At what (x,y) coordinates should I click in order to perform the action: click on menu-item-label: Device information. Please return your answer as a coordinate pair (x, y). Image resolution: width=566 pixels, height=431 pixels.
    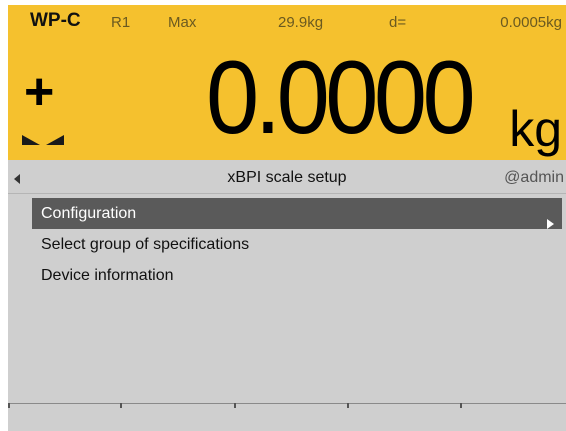
    Looking at the image, I should click on (107, 275).